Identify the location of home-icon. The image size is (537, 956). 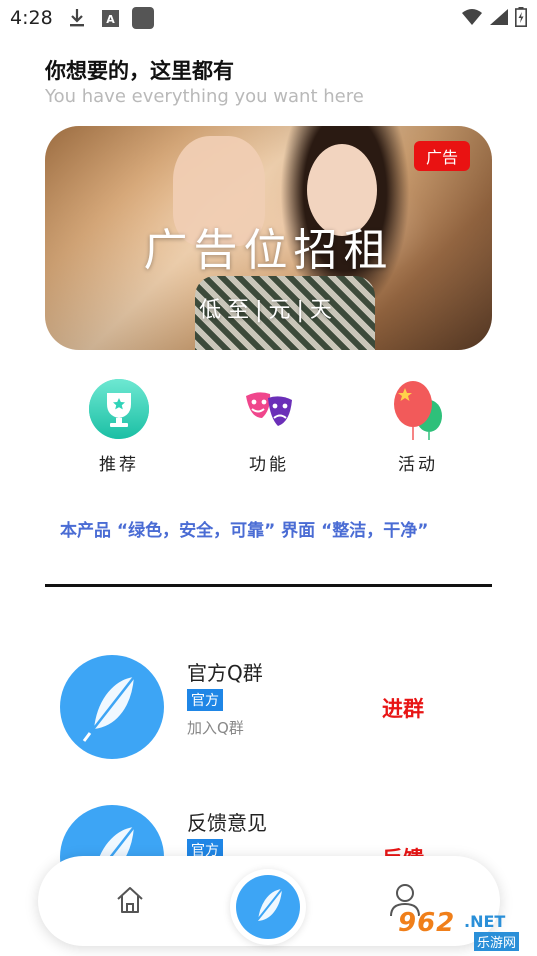
(130, 902).